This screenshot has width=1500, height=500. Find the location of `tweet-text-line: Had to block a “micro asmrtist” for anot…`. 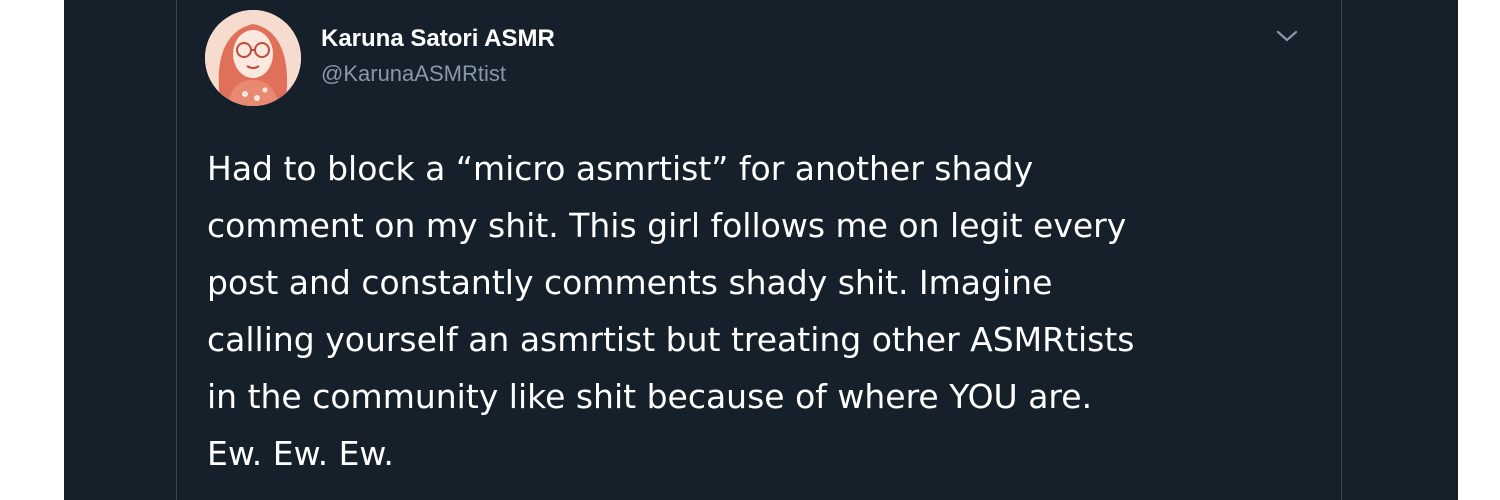

tweet-text-line: Had to block a “micro asmrtist” for anot… is located at coordinates (620, 168).